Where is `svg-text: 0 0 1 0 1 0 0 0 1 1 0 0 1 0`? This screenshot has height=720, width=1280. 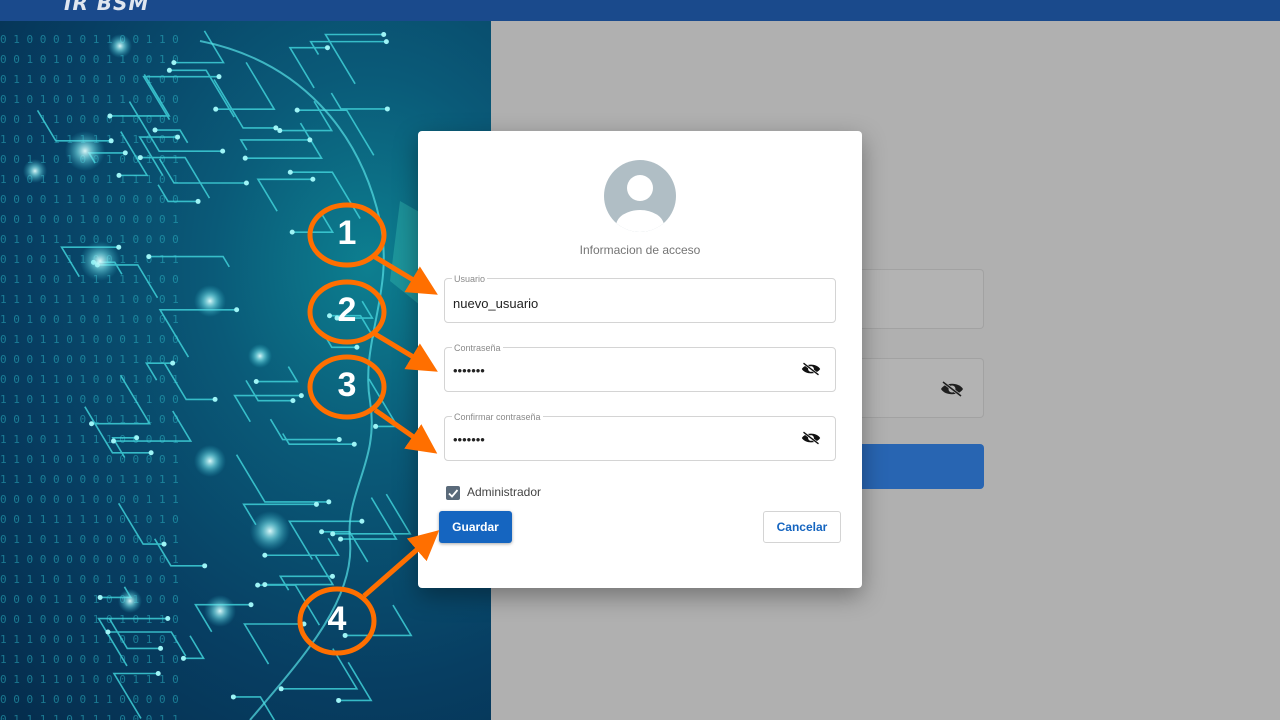
svg-text: 0 0 1 0 1 0 0 0 1 1 0 0 1 0 is located at coordinates (89, 59).